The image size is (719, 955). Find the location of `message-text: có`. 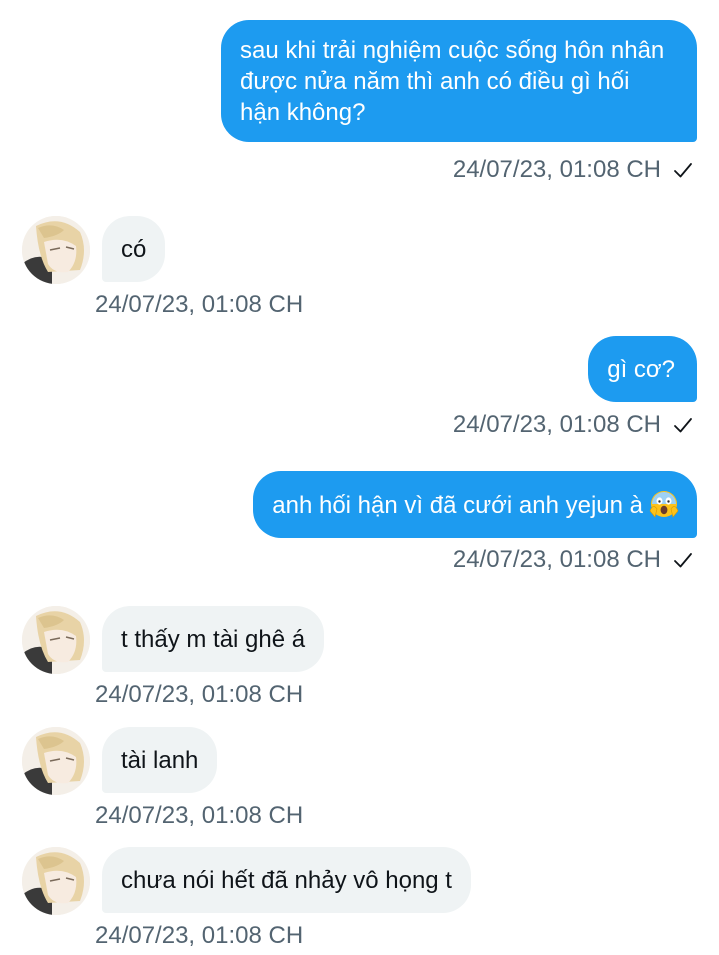

message-text: có is located at coordinates (134, 249).